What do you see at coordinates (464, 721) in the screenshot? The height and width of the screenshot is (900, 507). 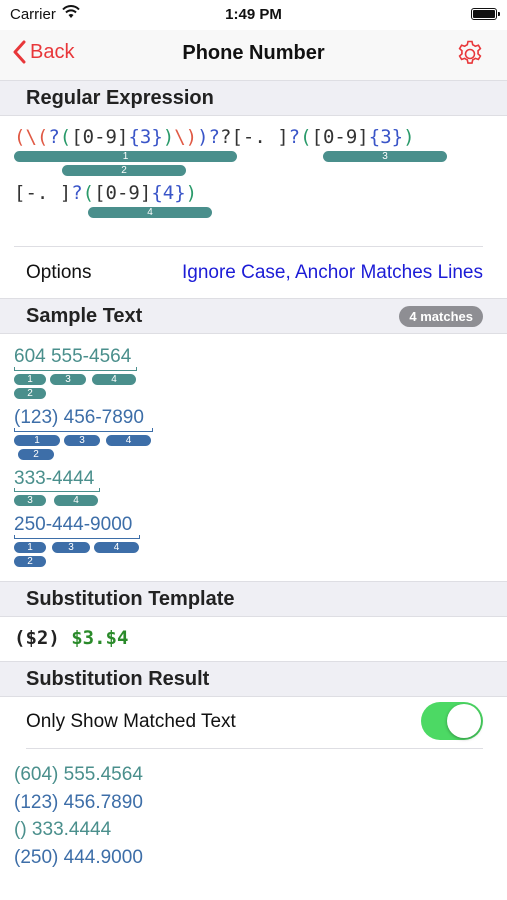 I see `toggle-knob` at bounding box center [464, 721].